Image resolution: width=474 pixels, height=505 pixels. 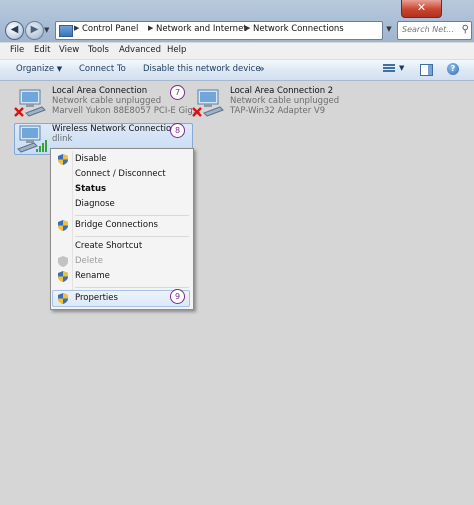 I want to click on disable-device-button: Disable this network device, so click(x=202, y=69).